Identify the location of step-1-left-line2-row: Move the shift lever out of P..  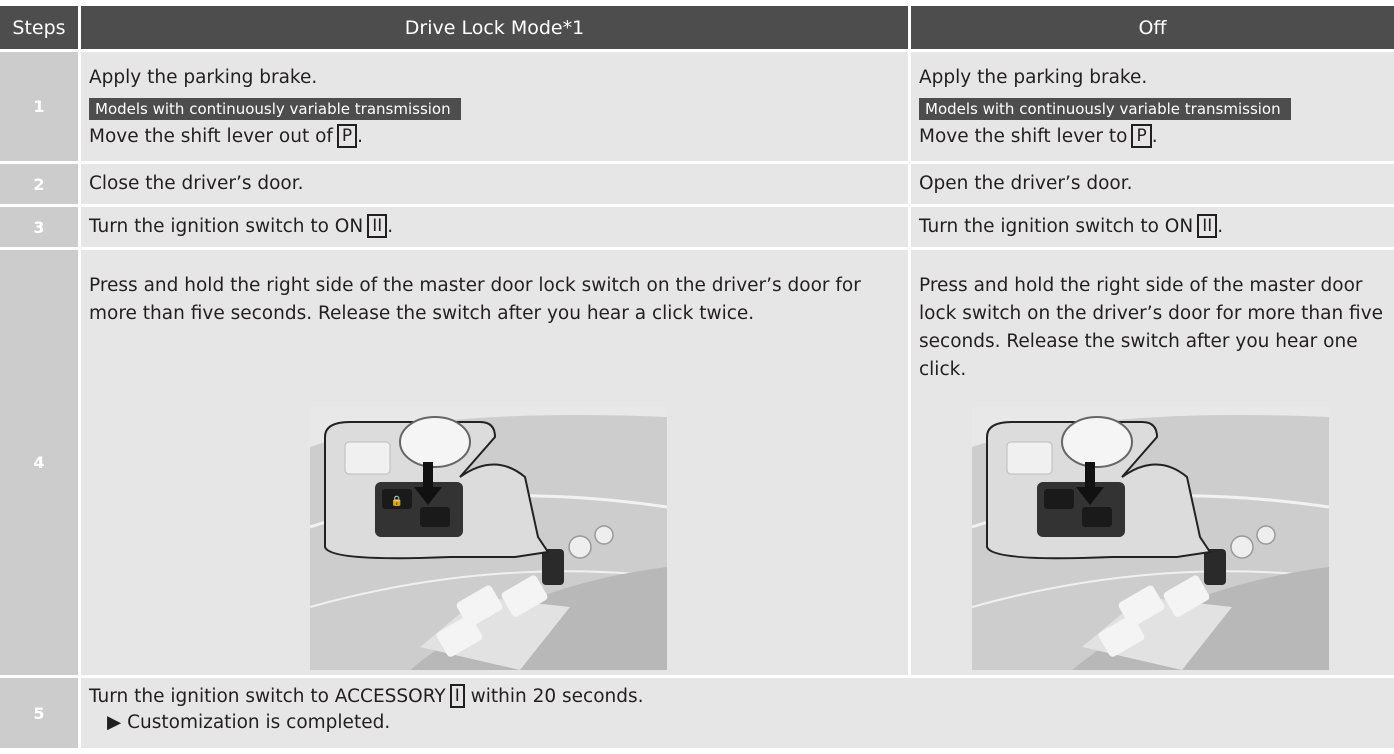
(226, 136).